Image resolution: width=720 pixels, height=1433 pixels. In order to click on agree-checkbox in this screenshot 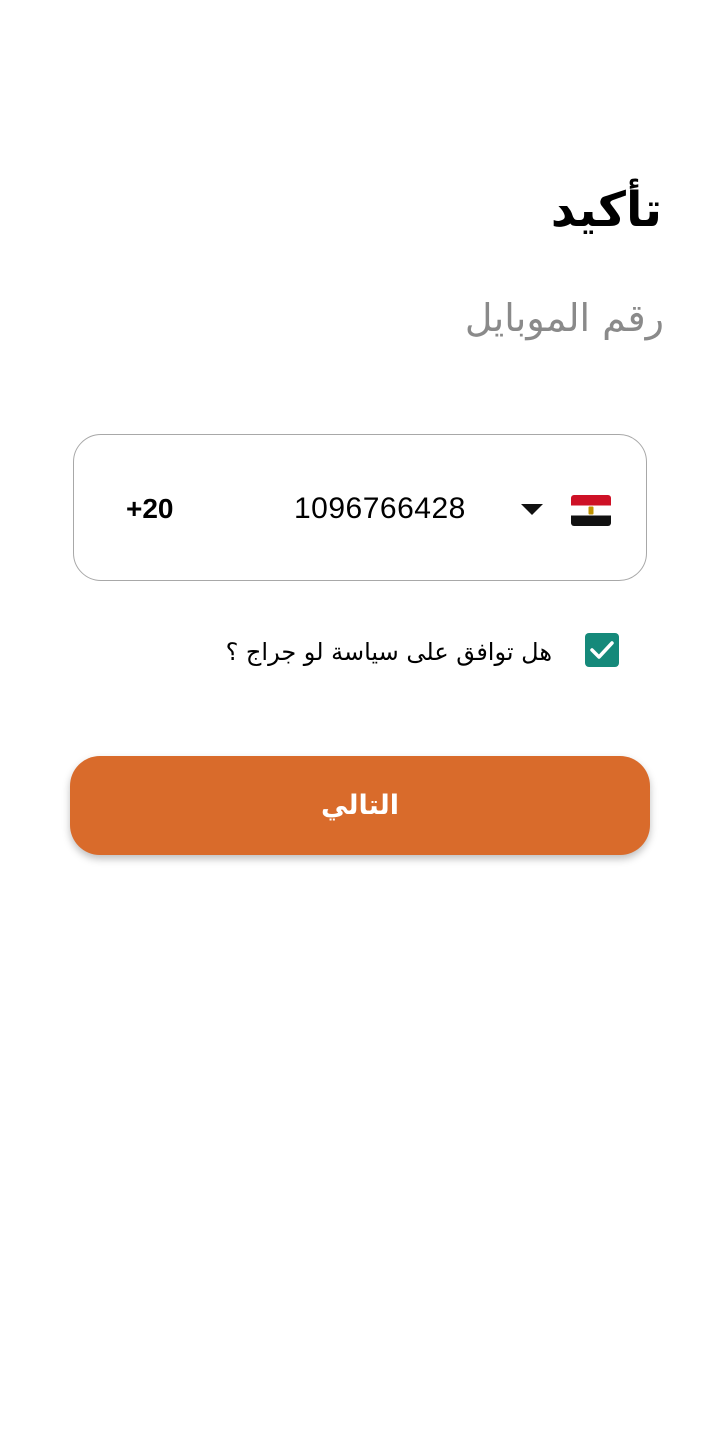, I will do `click(602, 650)`.